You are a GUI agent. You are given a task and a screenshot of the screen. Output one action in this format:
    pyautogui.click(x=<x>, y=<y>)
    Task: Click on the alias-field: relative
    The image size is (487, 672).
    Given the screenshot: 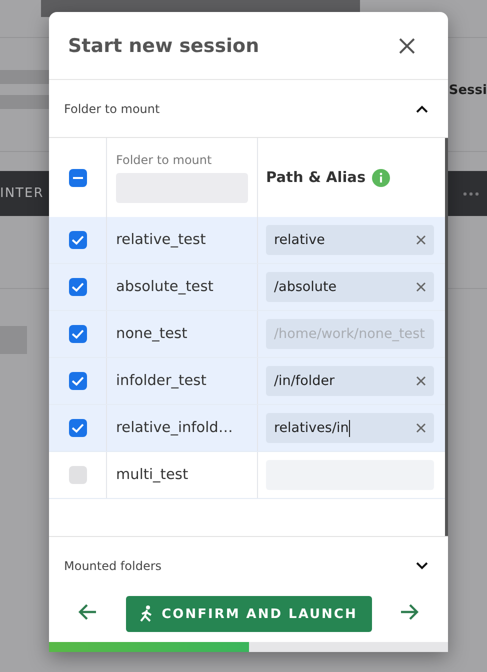 What is the action you would take?
    pyautogui.click(x=350, y=240)
    